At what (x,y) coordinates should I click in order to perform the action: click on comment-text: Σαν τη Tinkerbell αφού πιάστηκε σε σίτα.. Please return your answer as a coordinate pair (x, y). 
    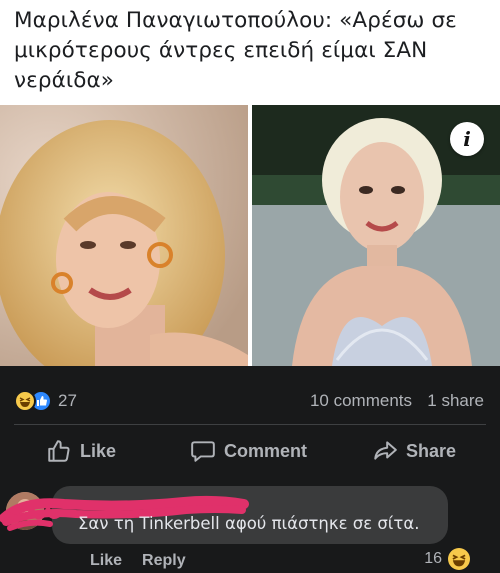
    Looking at the image, I should click on (249, 523).